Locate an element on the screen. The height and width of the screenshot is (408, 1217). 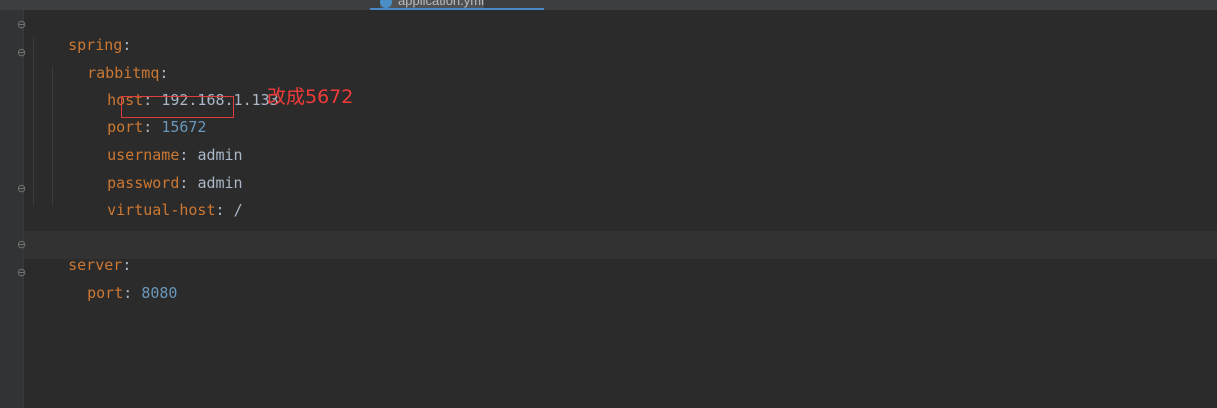
code-line-username: username: admin is located at coordinates (156, 144).